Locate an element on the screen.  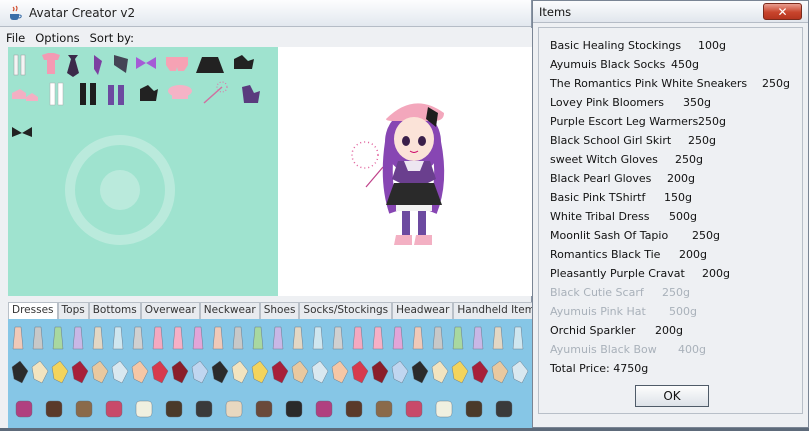
item-price: 500g is located at coordinates (683, 311).